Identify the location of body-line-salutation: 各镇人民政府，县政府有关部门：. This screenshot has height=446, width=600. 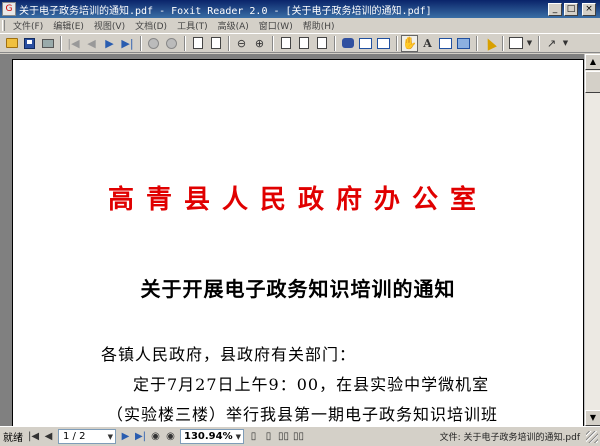
(229, 354).